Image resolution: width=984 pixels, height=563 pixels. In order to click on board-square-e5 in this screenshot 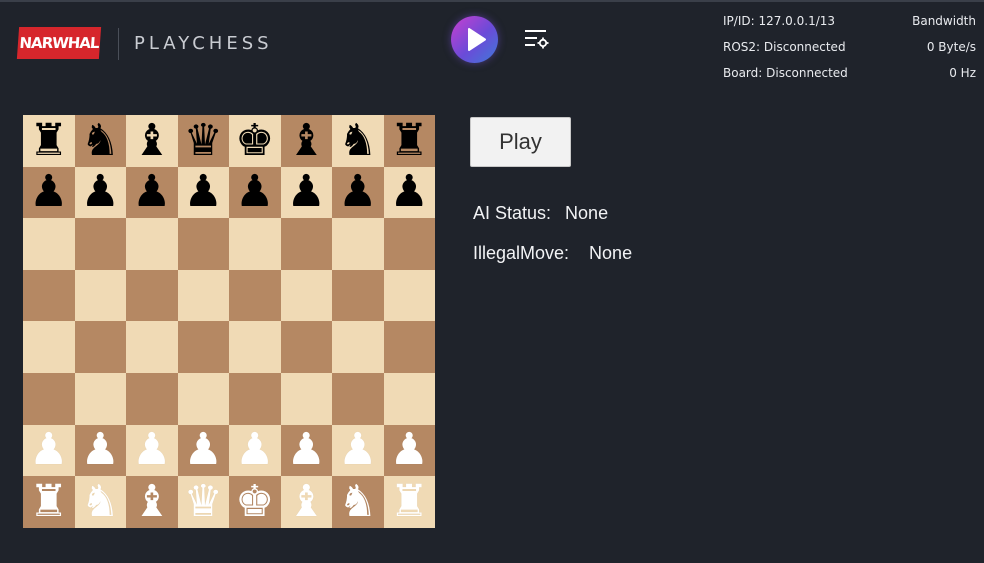, I will do `click(255, 295)`.